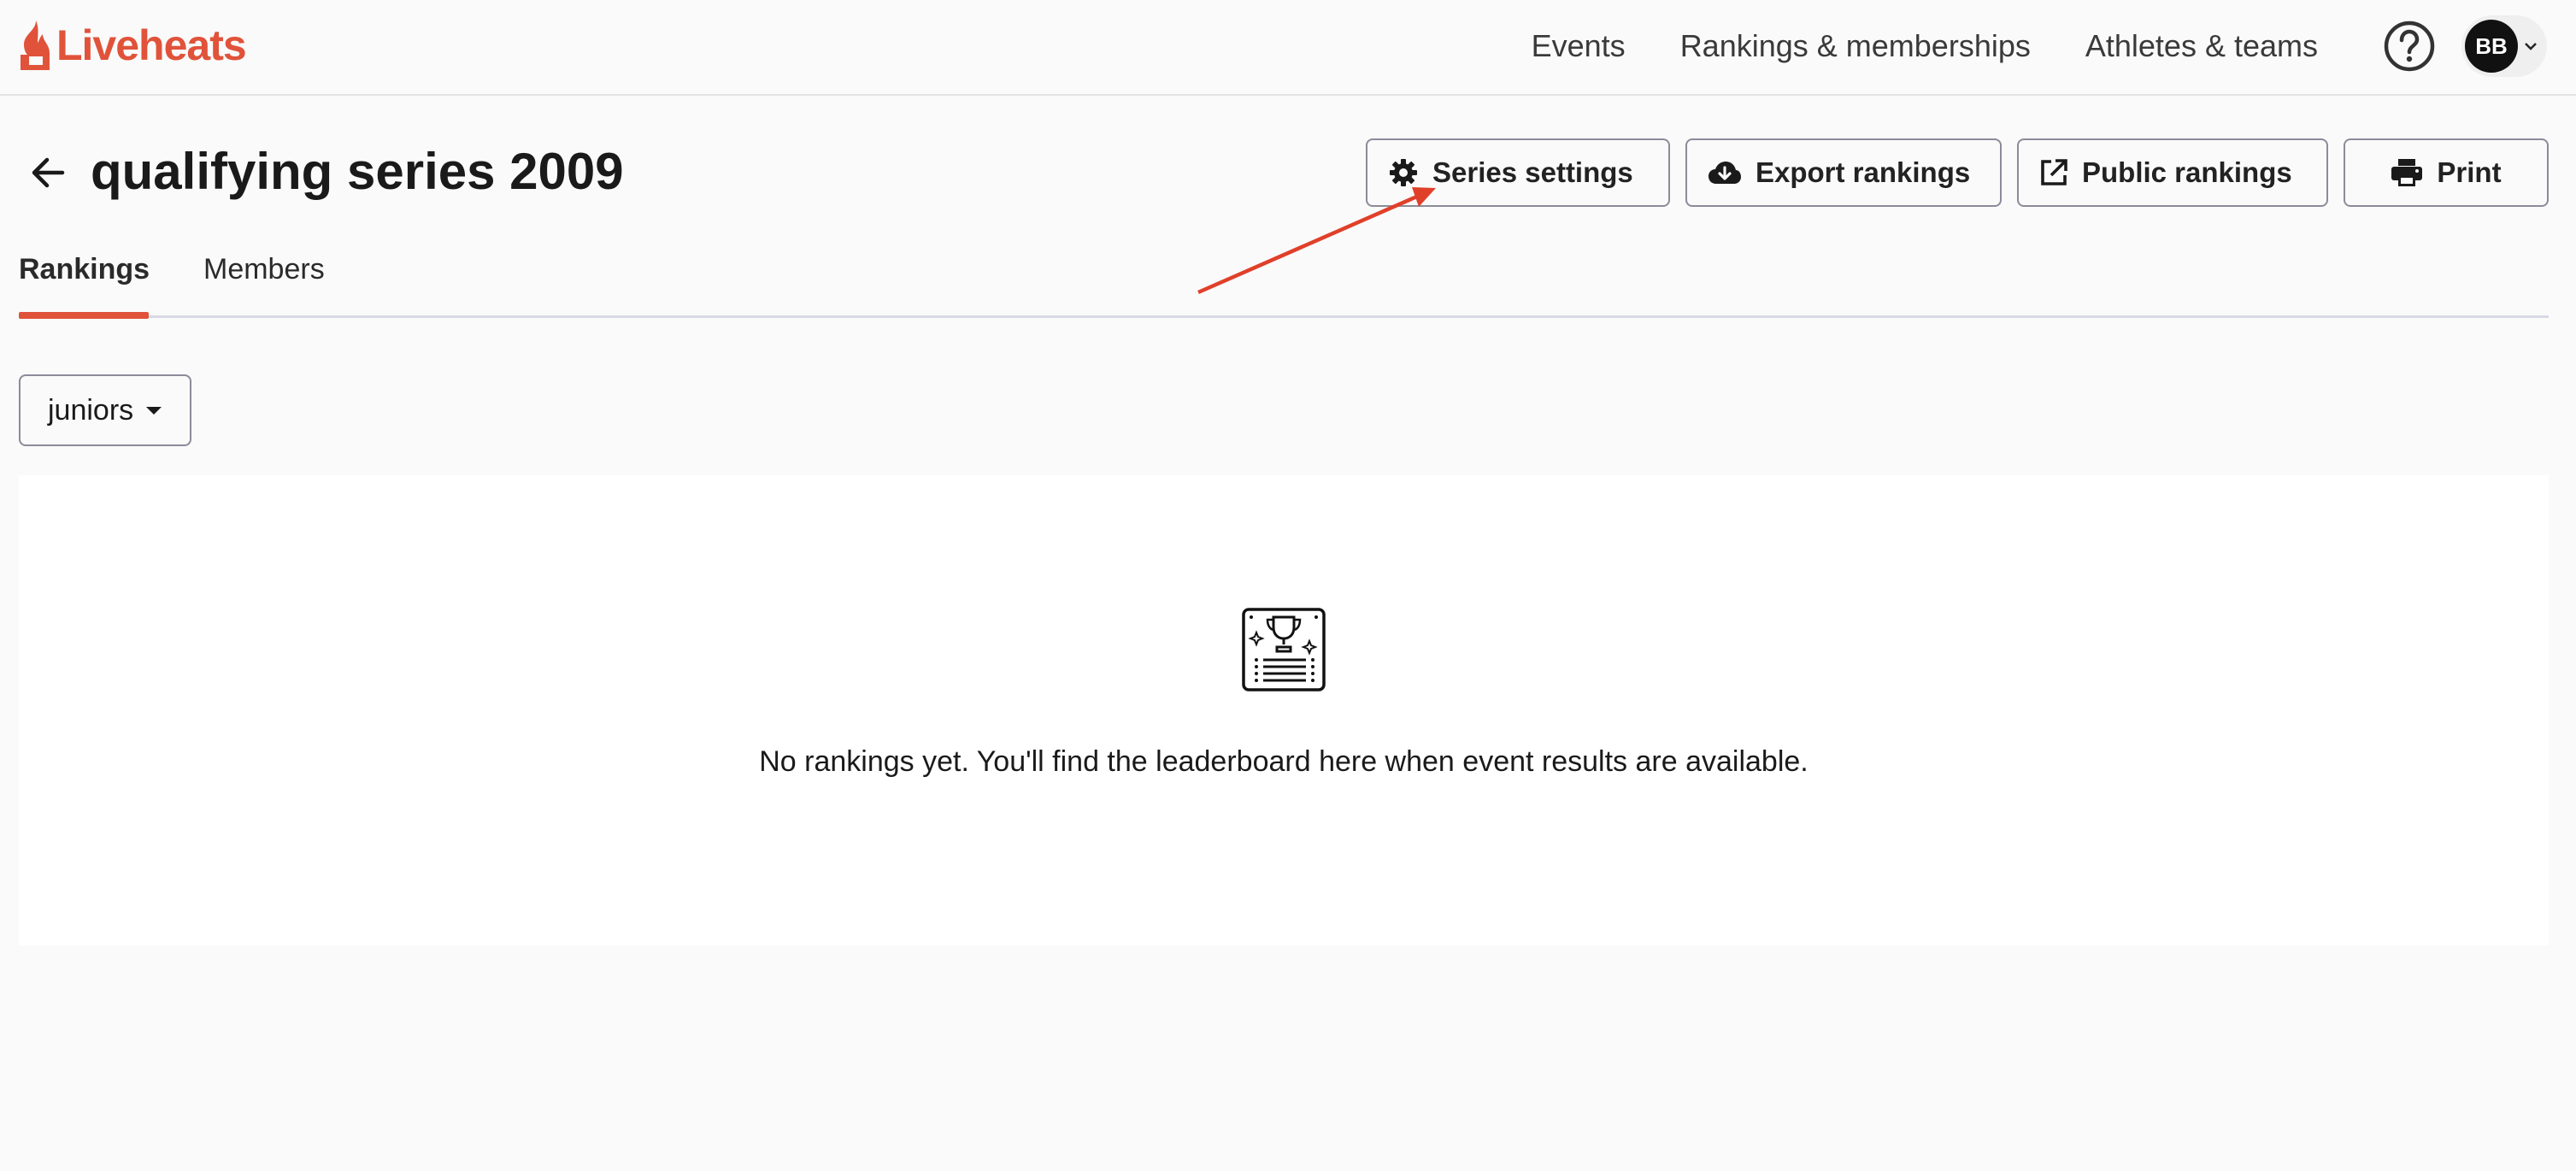 This screenshot has height=1171, width=2576. I want to click on help-circle-icon, so click(2409, 46).